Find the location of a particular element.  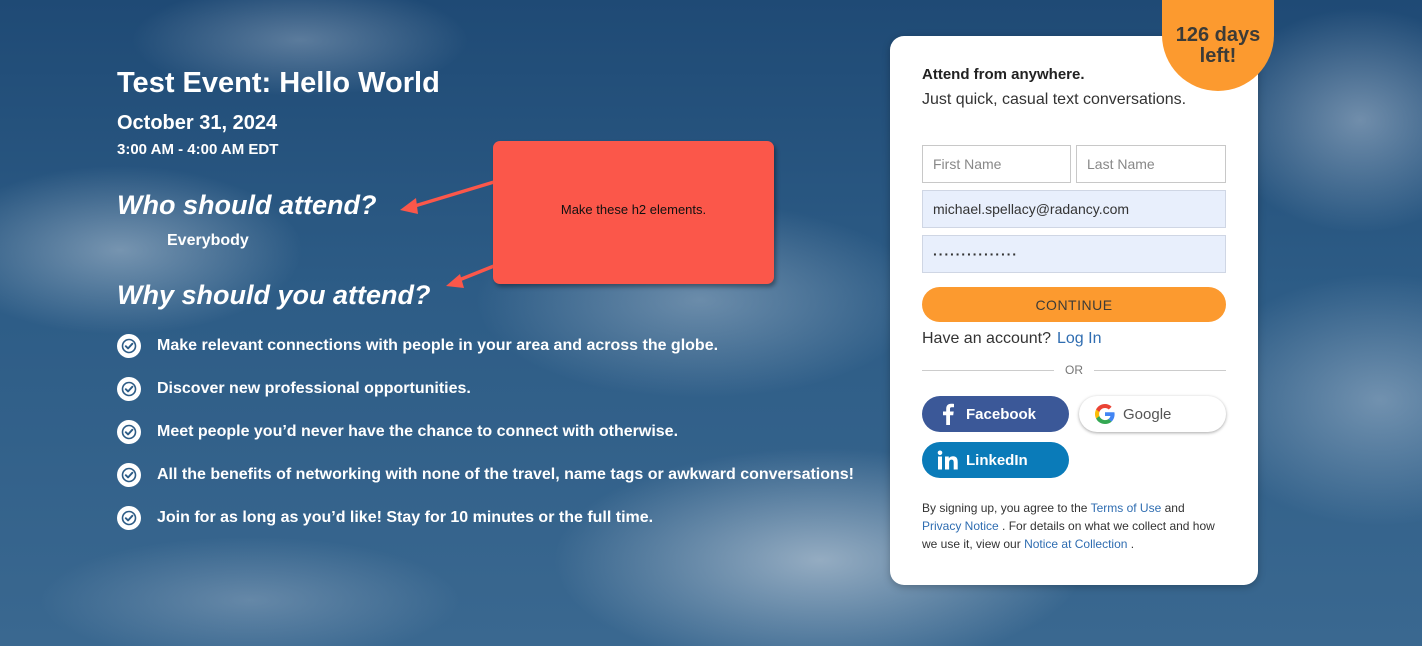

continue-button: CONTINUE is located at coordinates (1074, 304).